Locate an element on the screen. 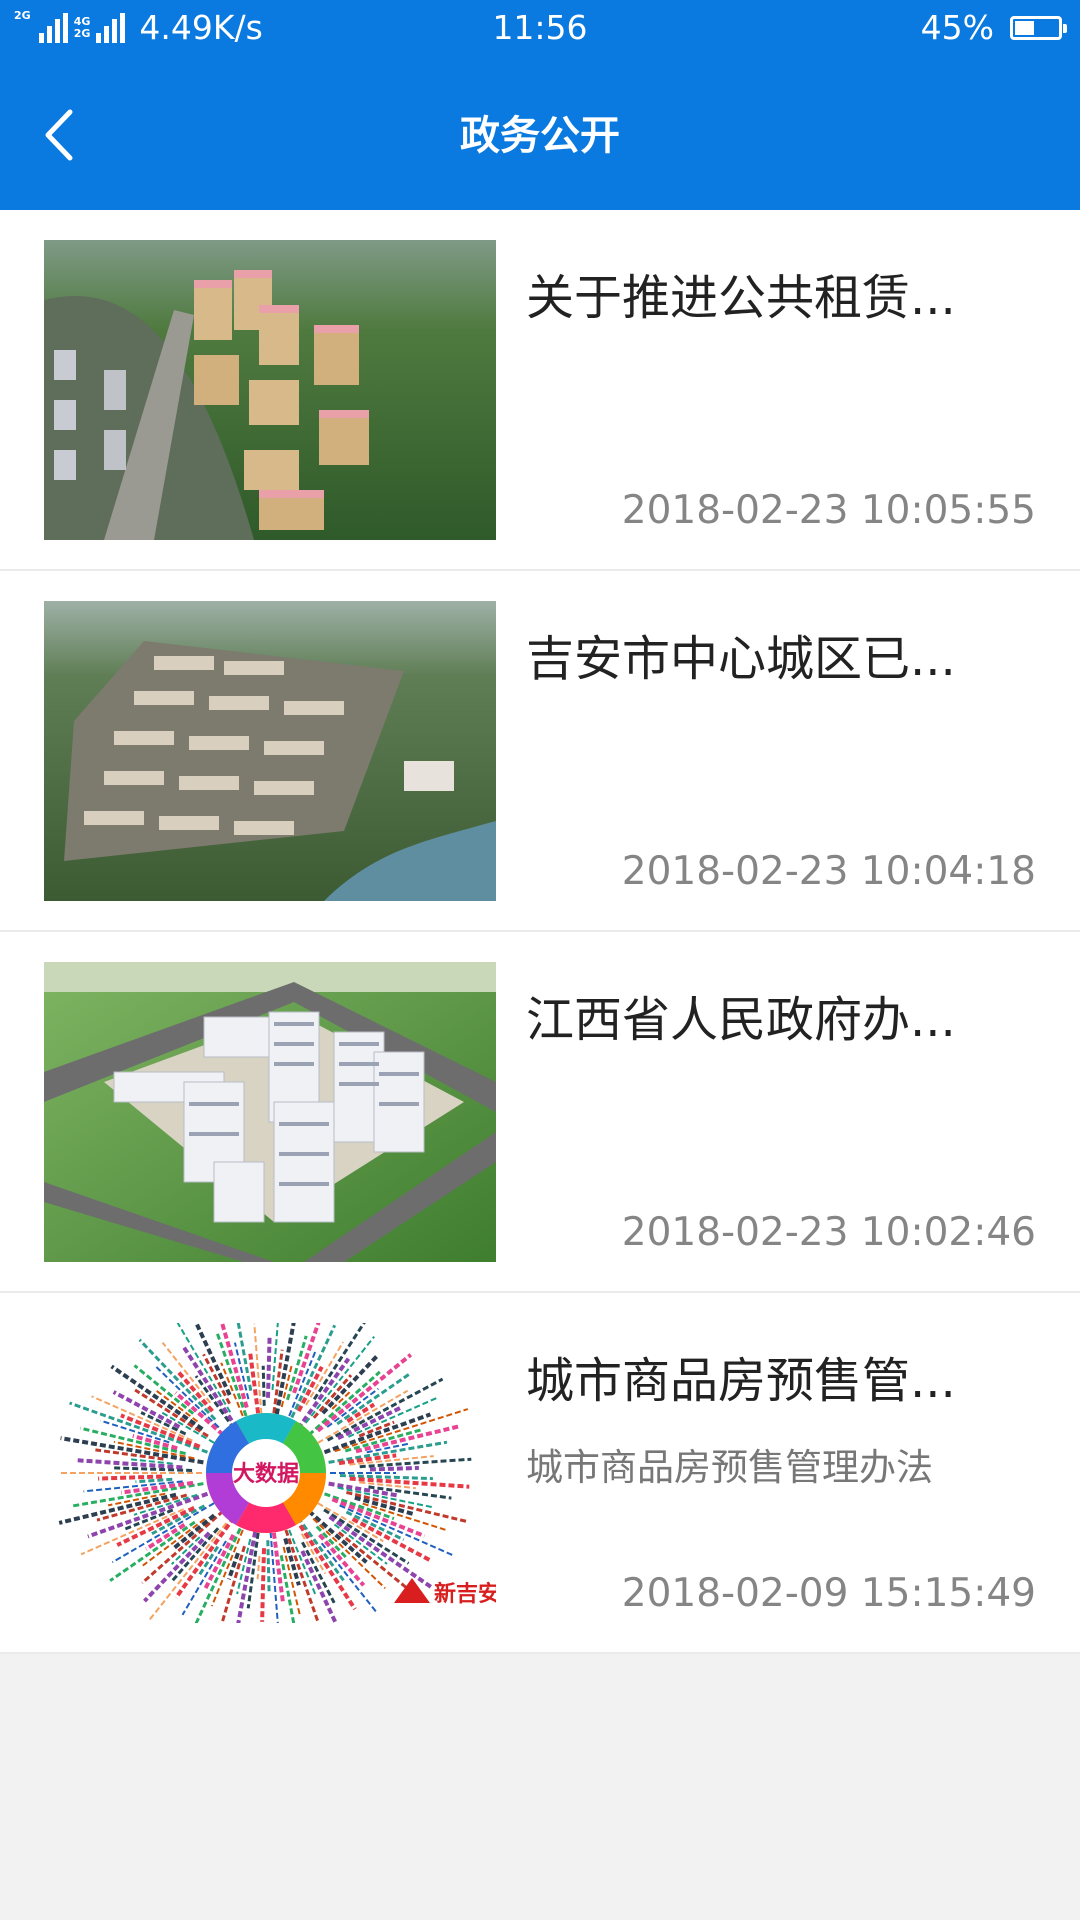 The height and width of the screenshot is (1920, 1080). thumb-center-text: 大数据 is located at coordinates (266, 1474).